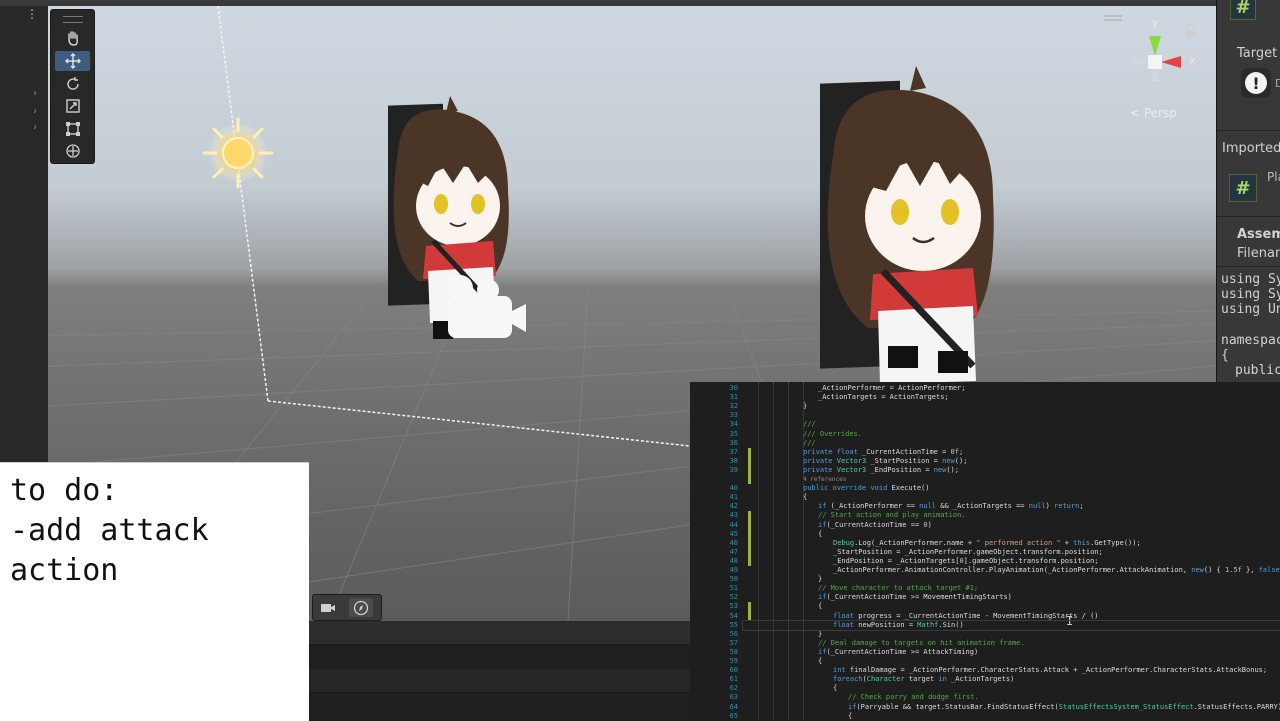  Describe the element at coordinates (486, 306) in the screenshot. I see `camera-gizmo-icon` at that location.